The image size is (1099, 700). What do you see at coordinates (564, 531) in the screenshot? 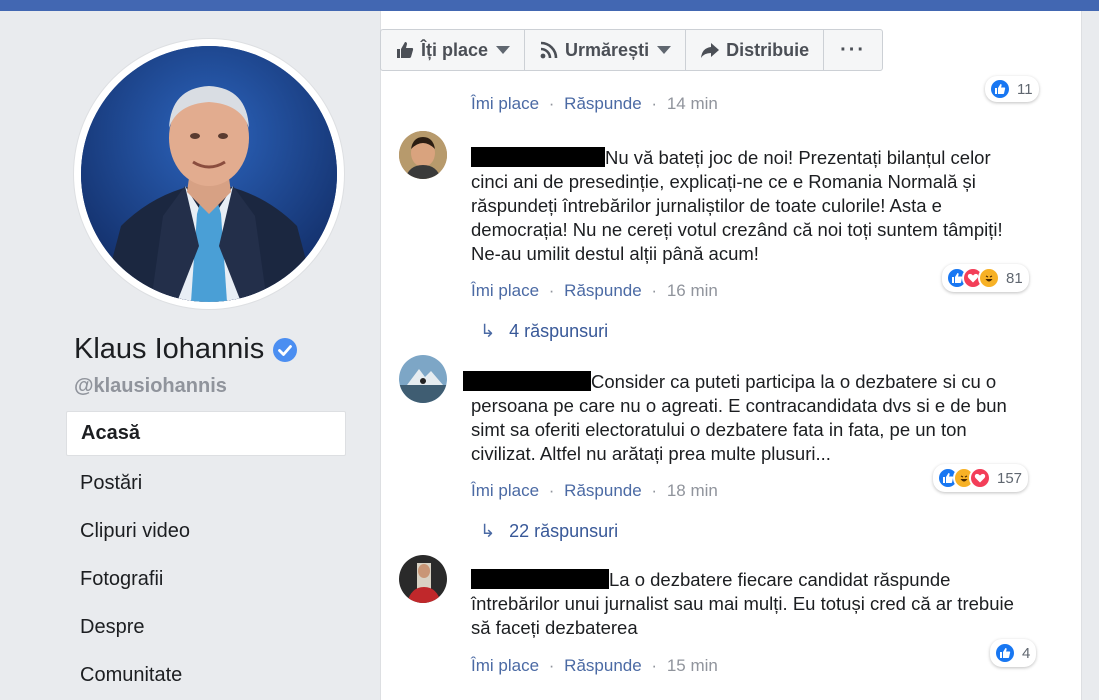
I see `replies-count: 22 răspunsuri` at bounding box center [564, 531].